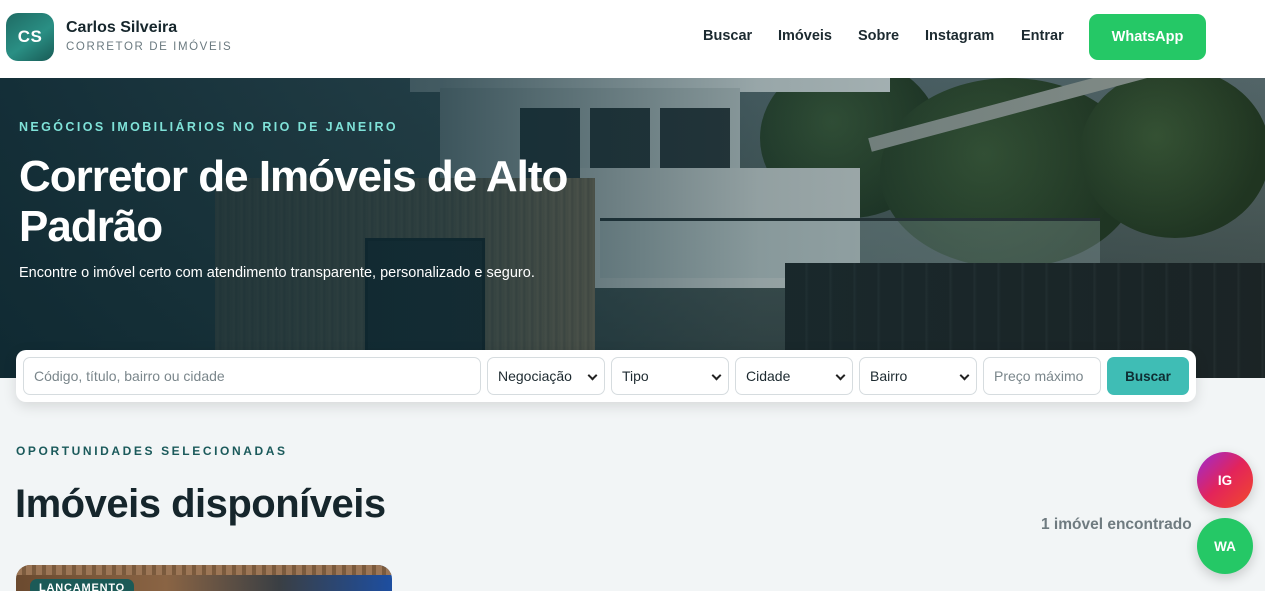  What do you see at coordinates (121, 28) in the screenshot?
I see `brand-name: Carlos Silveira` at bounding box center [121, 28].